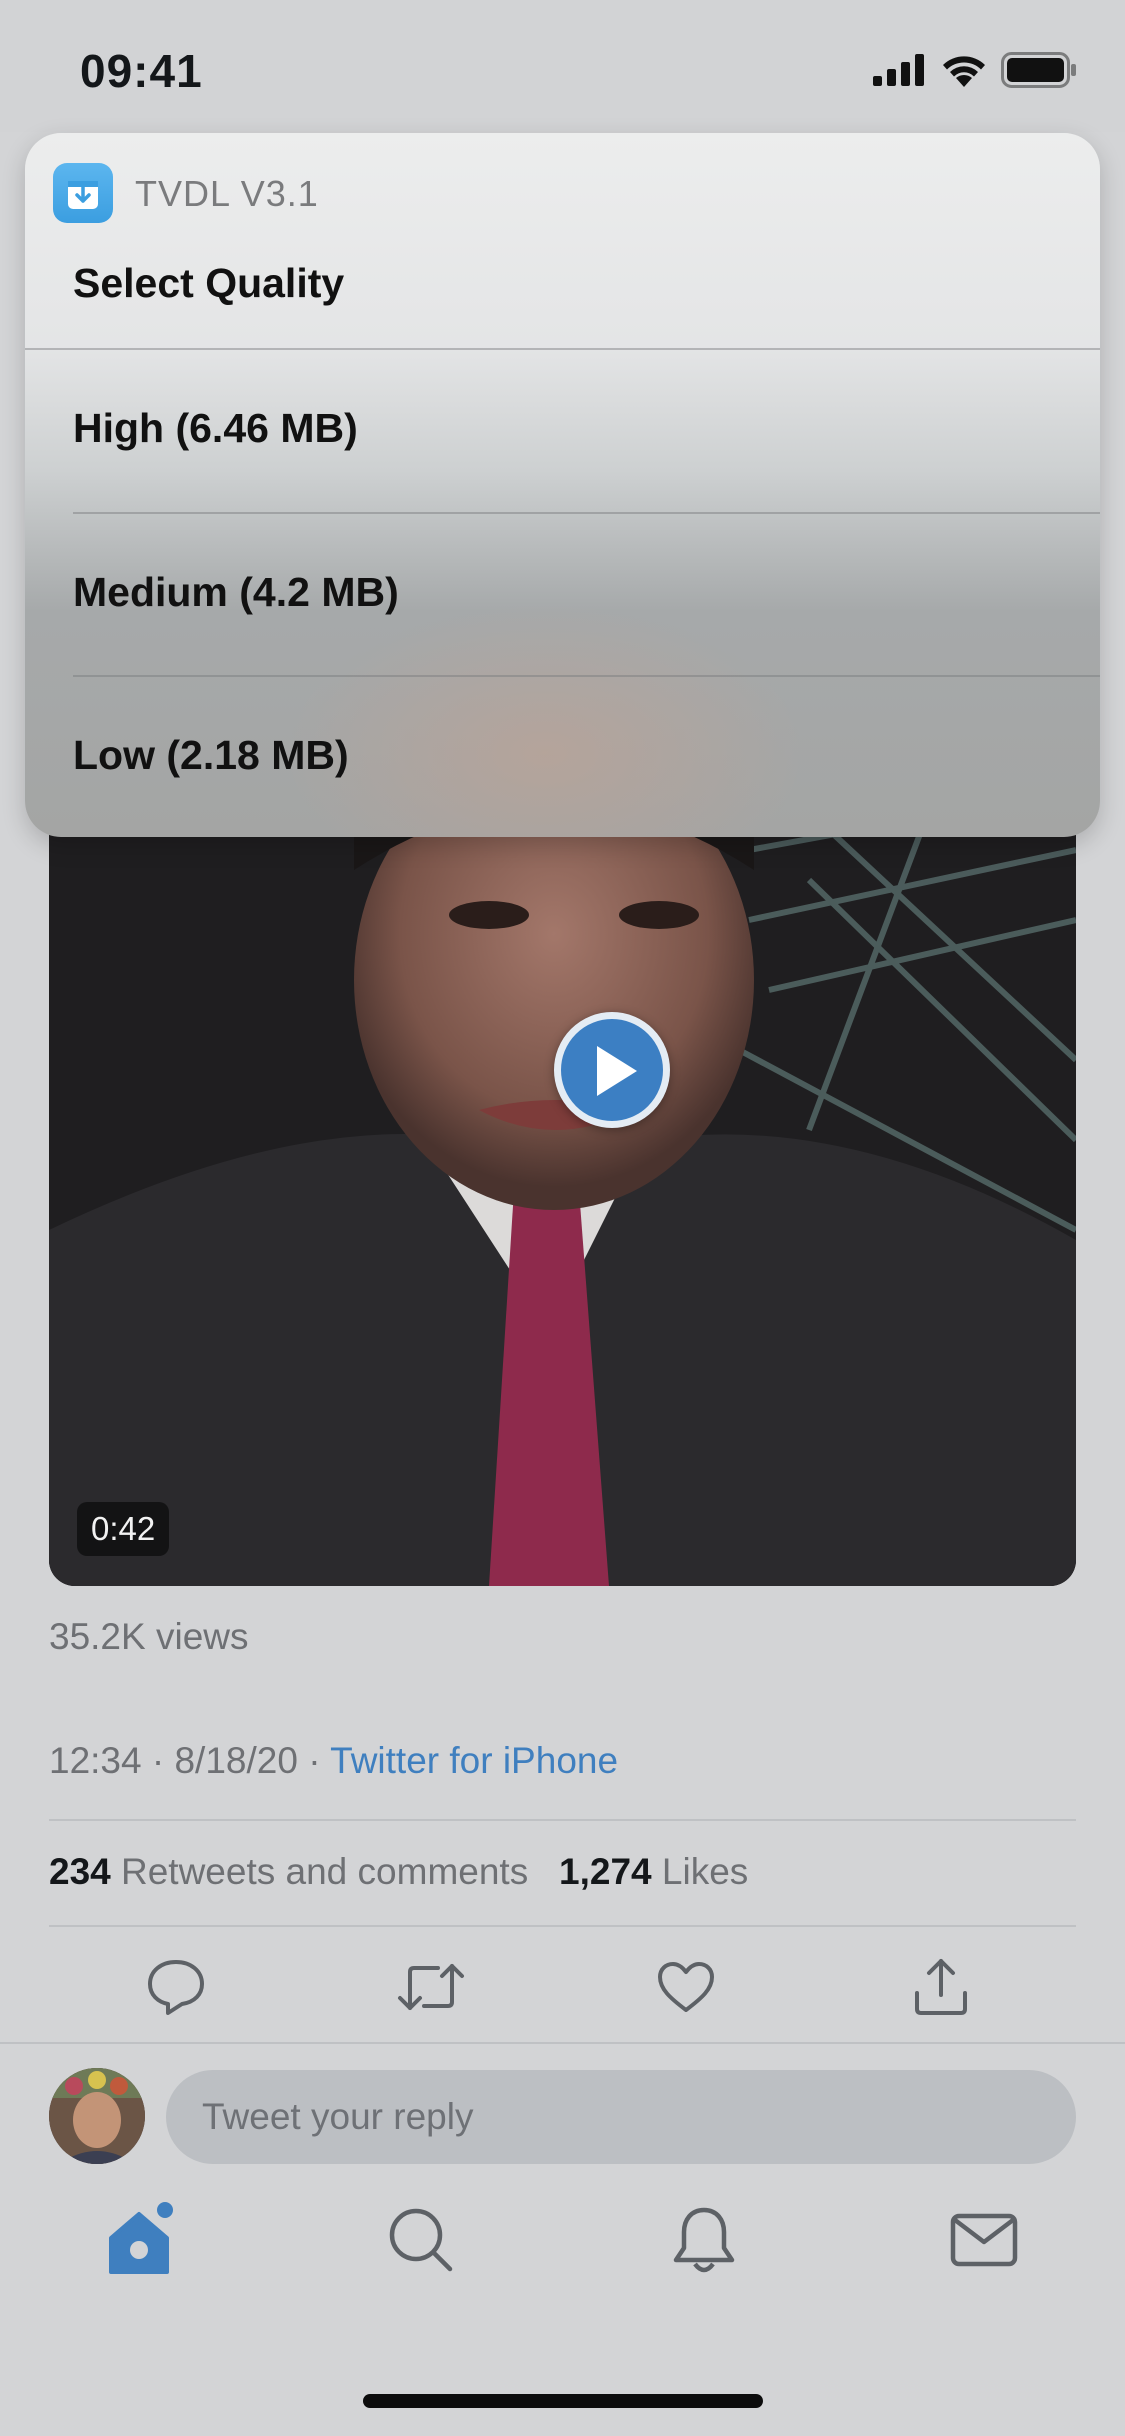 The height and width of the screenshot is (2436, 1125). I want to click on reply-icon, so click(176, 1987).